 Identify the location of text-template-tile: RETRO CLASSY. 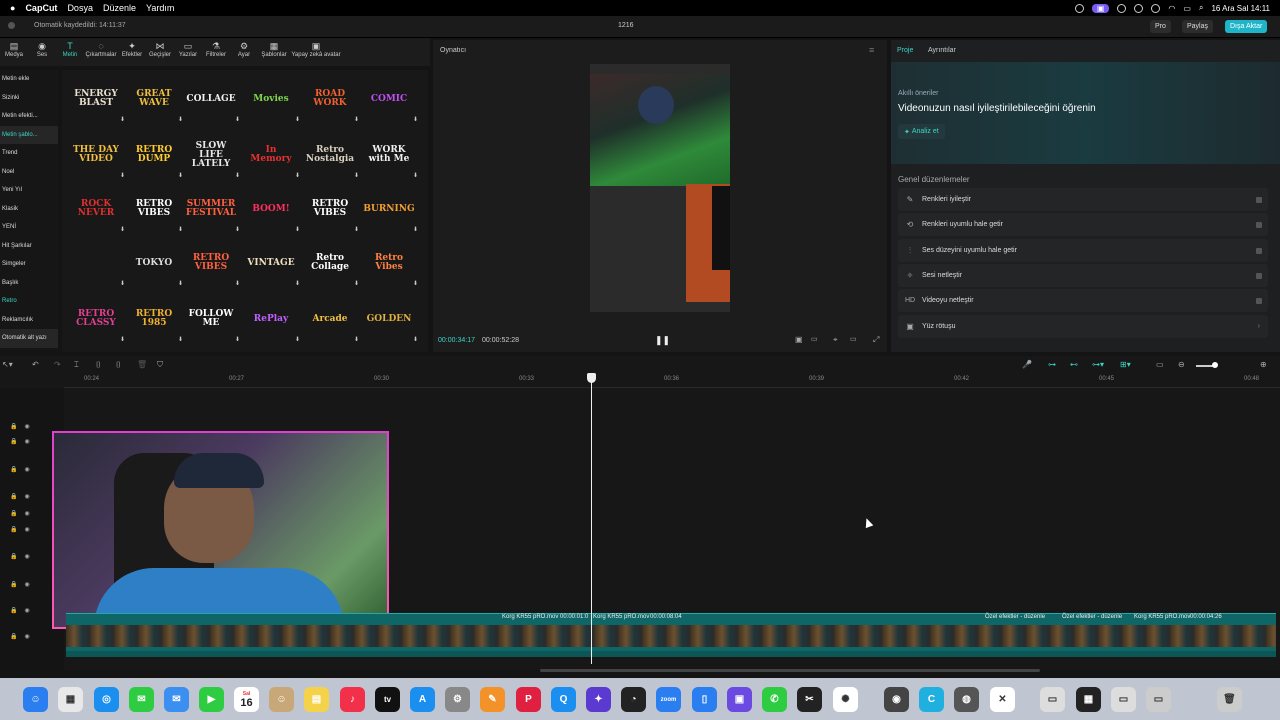
(96, 319).